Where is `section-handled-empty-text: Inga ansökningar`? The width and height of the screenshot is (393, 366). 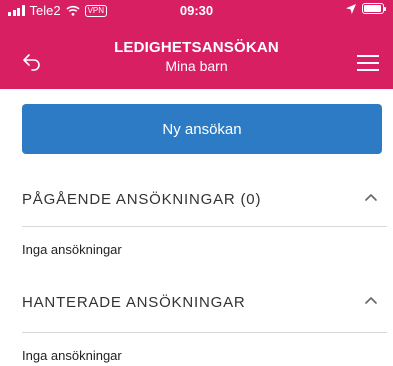
section-handled-empty-text: Inga ansökningar is located at coordinates (72, 355).